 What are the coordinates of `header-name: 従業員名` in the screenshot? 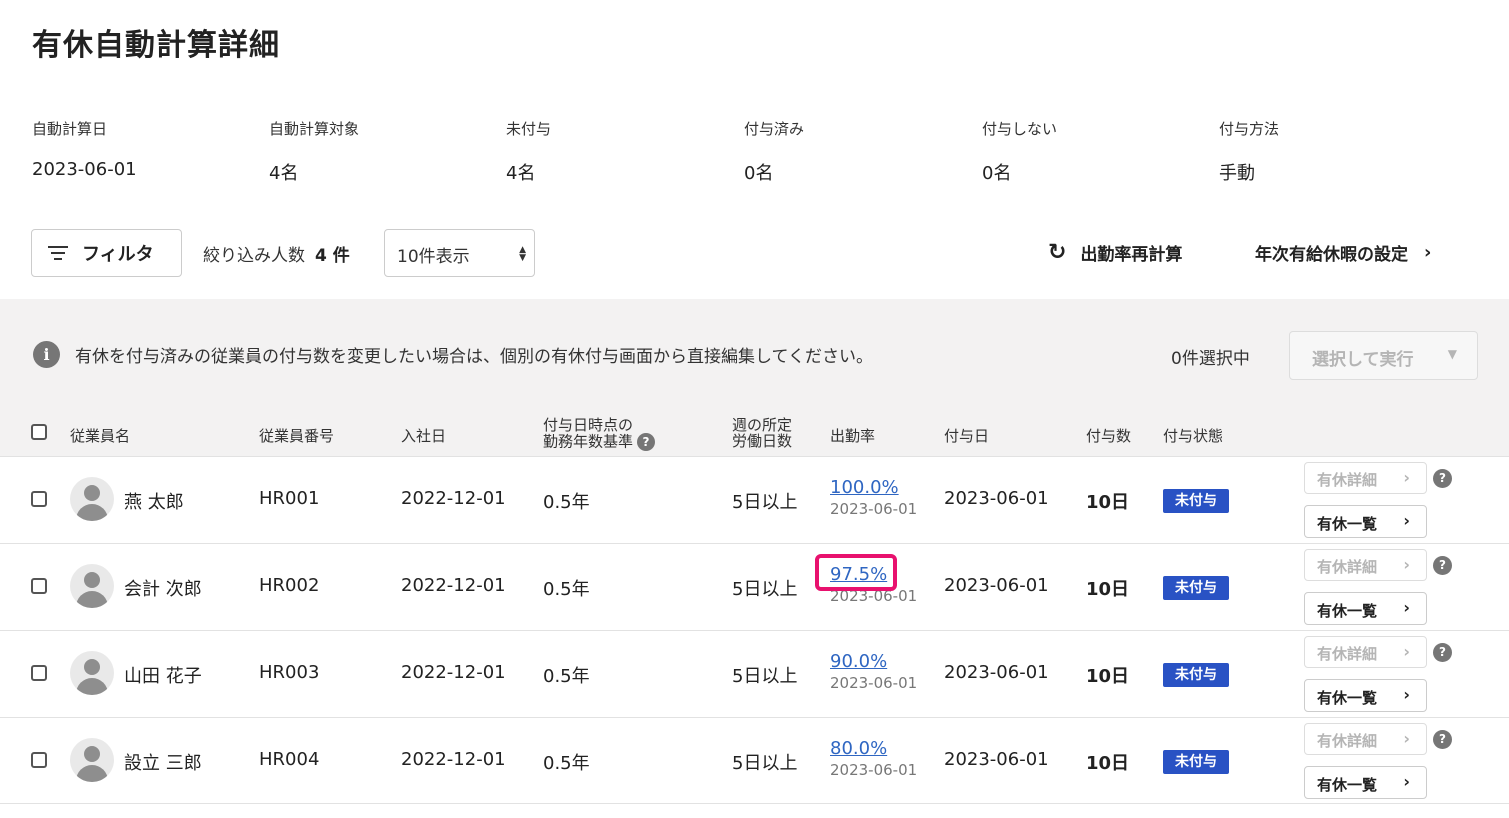 It's located at (100, 436).